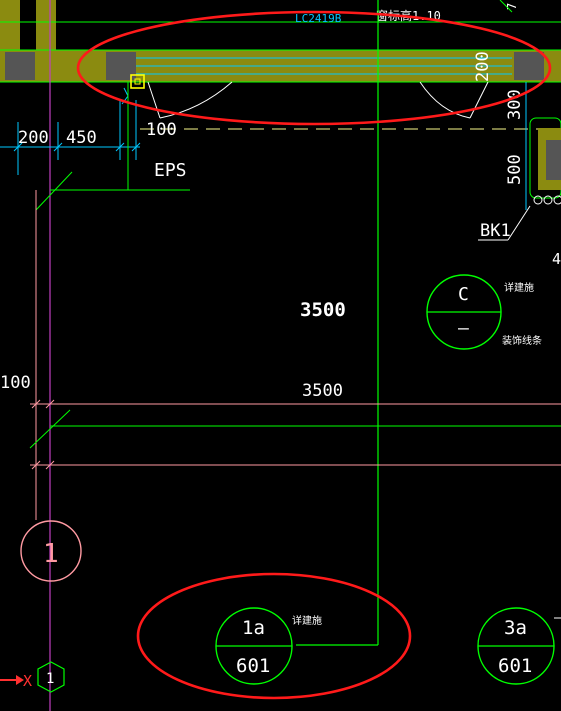  I want to click on callout-1a-note: 详建施, so click(307, 620).